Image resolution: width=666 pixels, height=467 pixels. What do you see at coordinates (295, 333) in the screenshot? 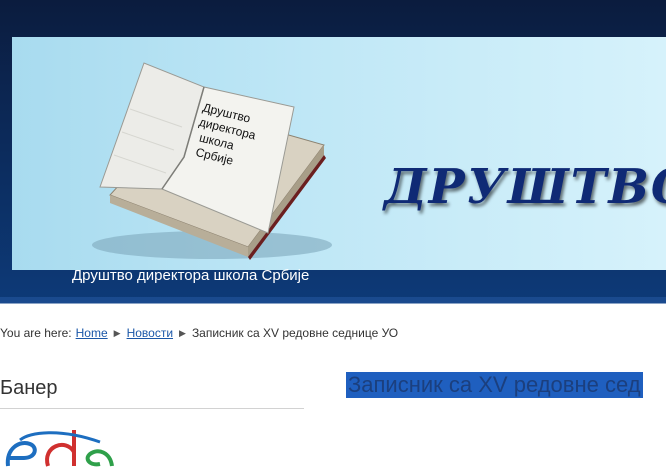
I see `breadcrumb-current: Записник са XV редовне седнице УО` at bounding box center [295, 333].